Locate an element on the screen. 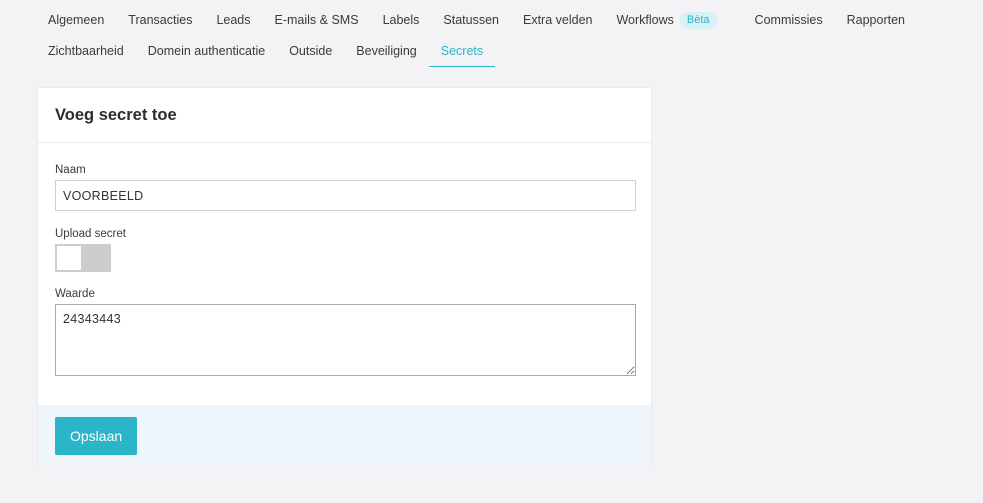  tab-label: Zichtbaarheid is located at coordinates (86, 51).